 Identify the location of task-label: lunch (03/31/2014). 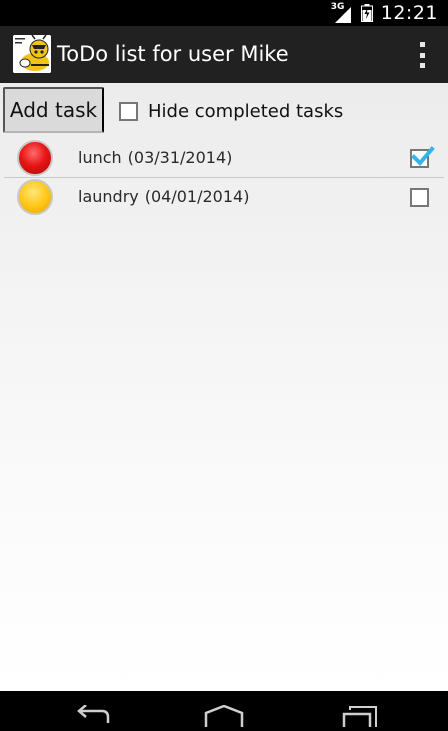
(155, 158).